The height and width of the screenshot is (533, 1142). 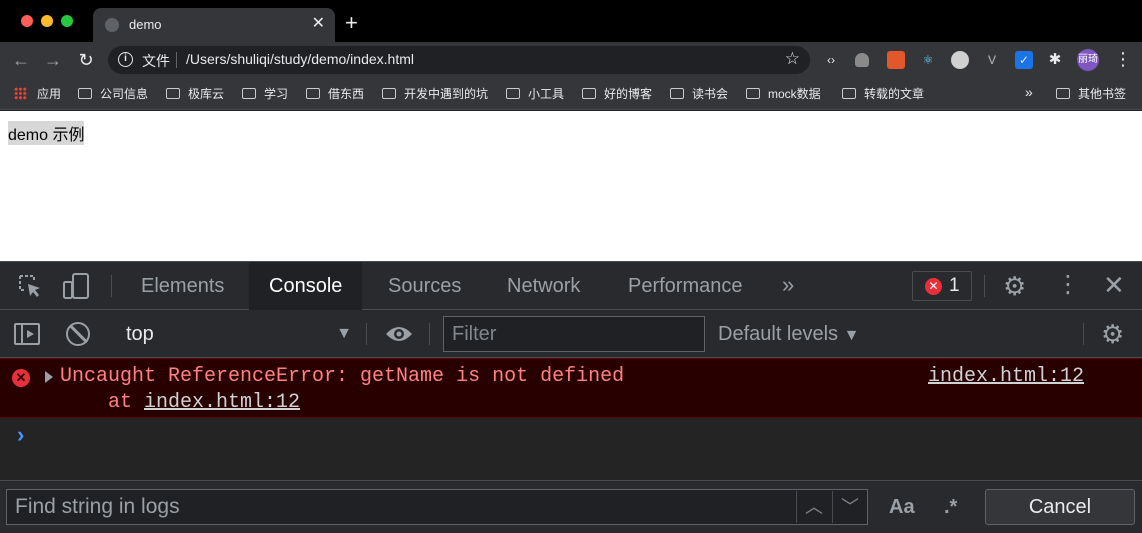 What do you see at coordinates (883, 94) in the screenshot?
I see `bookmark-folder: 转载的文章` at bounding box center [883, 94].